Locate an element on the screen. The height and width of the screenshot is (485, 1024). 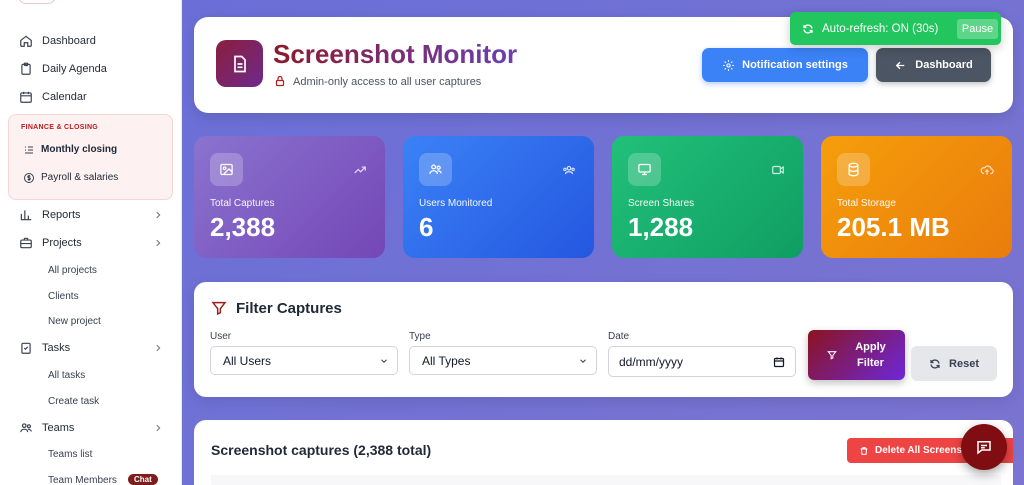
home-icon is located at coordinates (26, 41).